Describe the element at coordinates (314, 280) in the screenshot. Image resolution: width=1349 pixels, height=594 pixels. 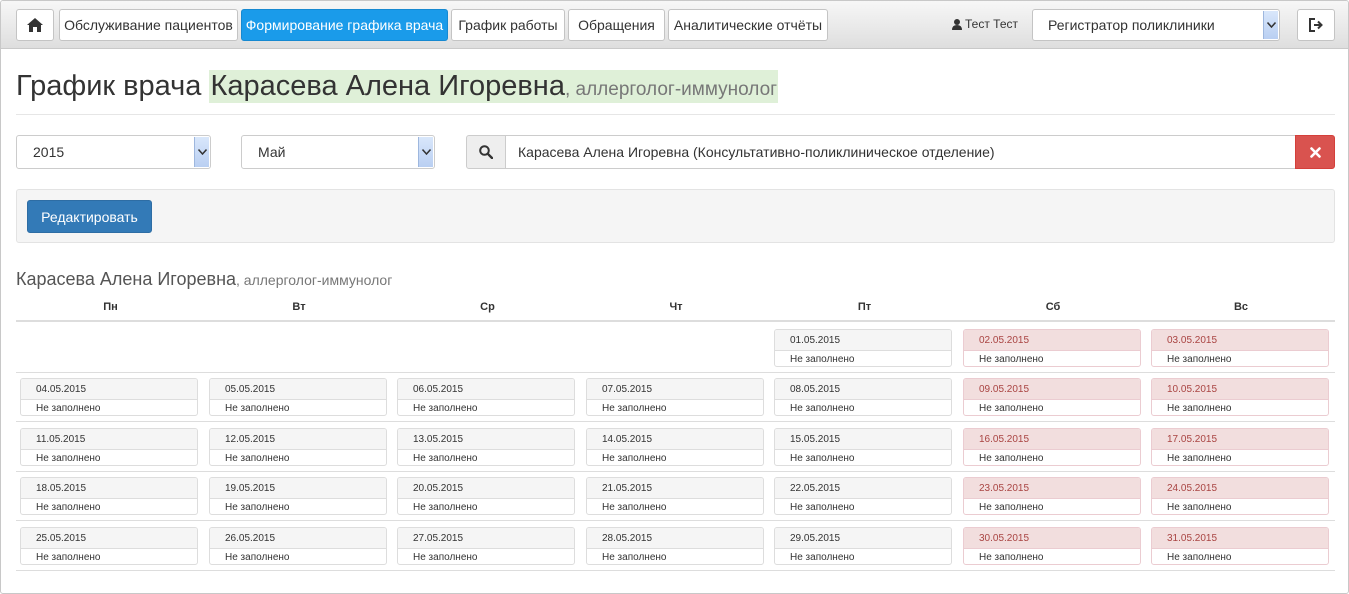
I see `schedule-specialty: , аллерголог-иммунолог` at that location.